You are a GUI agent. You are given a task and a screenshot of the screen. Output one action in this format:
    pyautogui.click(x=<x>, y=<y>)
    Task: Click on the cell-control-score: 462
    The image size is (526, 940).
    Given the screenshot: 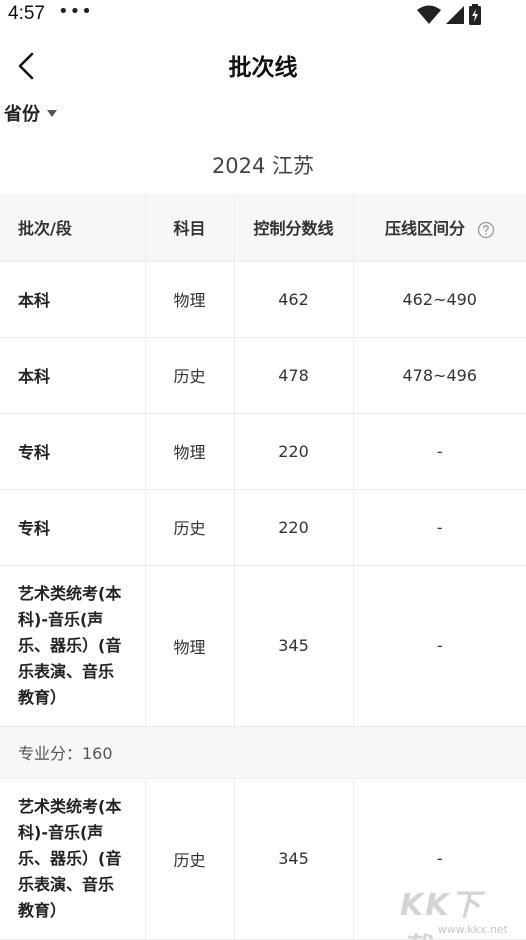 What is the action you would take?
    pyautogui.click(x=294, y=299)
    